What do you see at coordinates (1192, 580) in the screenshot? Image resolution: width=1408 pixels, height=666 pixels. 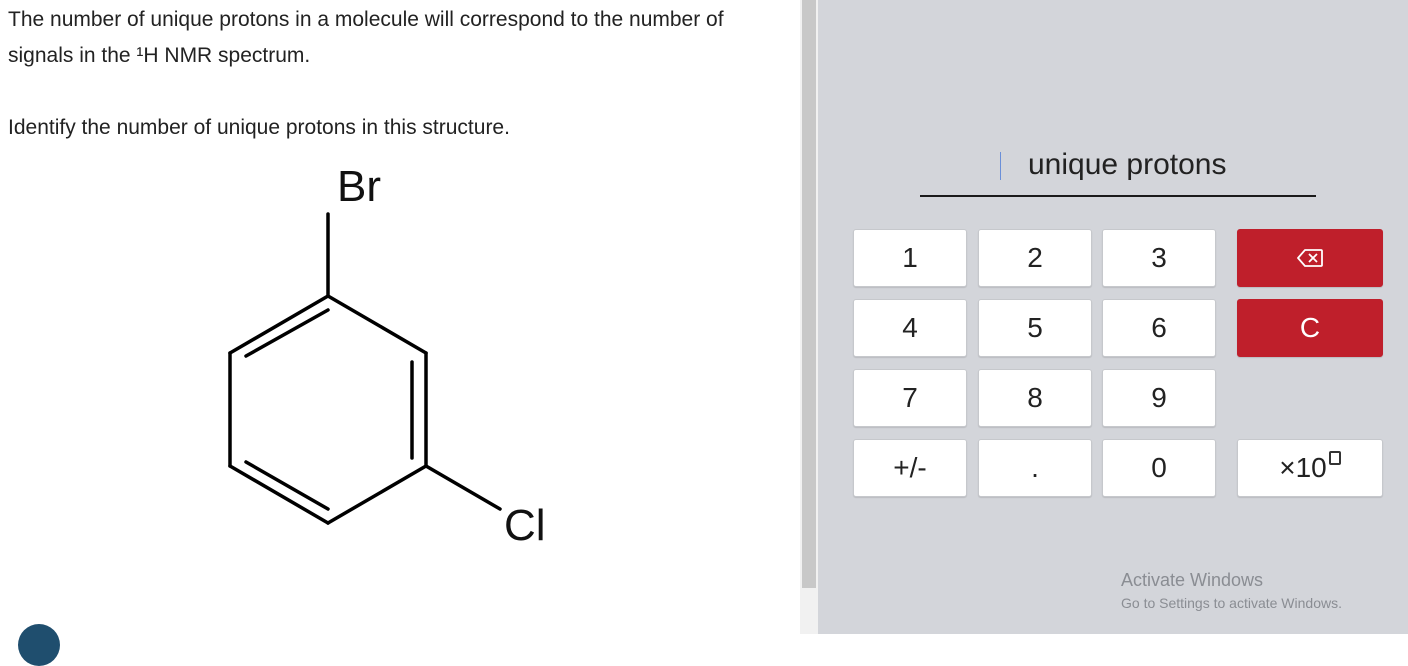 I see `watermark-title: Activate Windows` at bounding box center [1192, 580].